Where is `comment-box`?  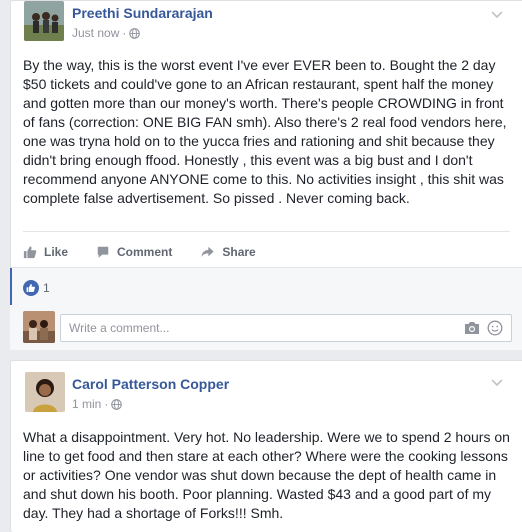
comment-box is located at coordinates (286, 328).